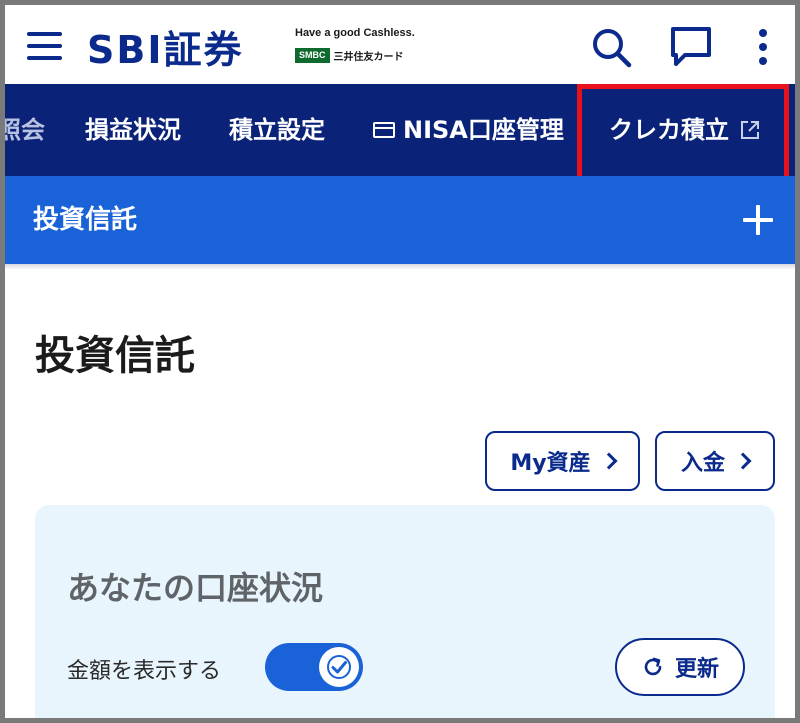 The image size is (800, 723). I want to click on hamburger-menu-icon, so click(47, 47).